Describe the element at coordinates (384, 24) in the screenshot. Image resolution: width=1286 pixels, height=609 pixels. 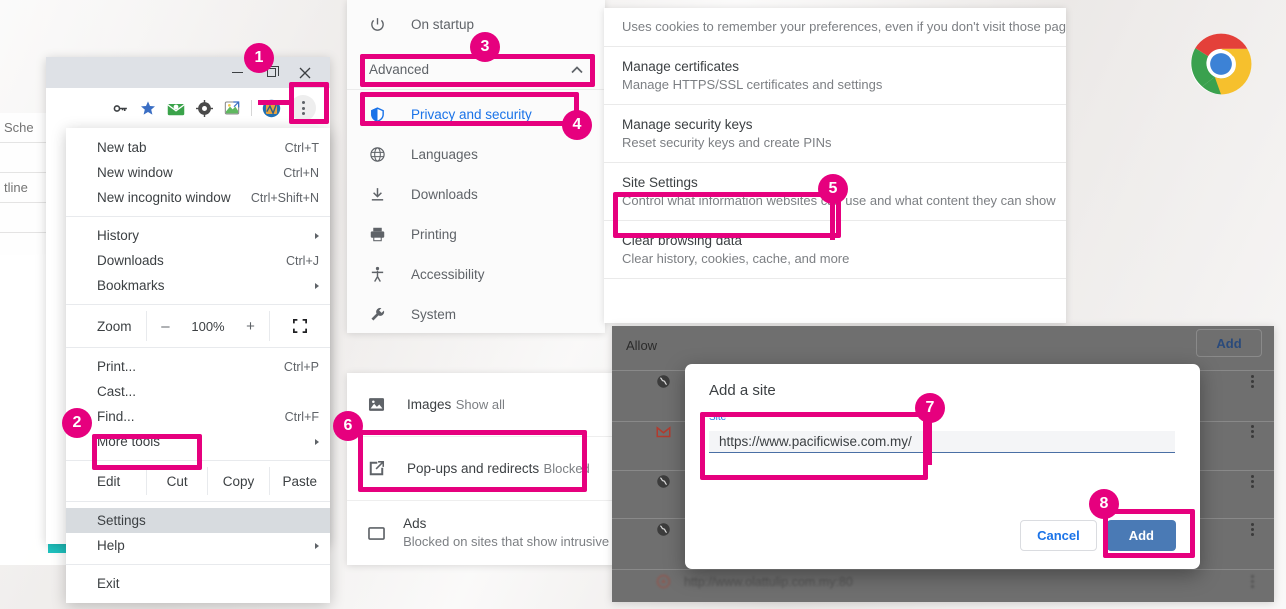
I see `power-icon` at that location.